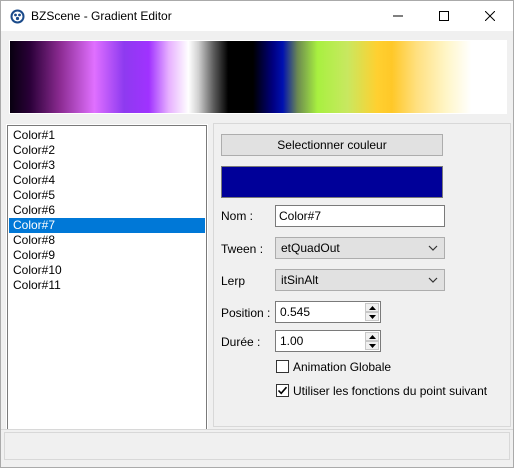 The width and height of the screenshot is (514, 468). What do you see at coordinates (107, 270) in the screenshot?
I see `list-item: Color#10` at bounding box center [107, 270].